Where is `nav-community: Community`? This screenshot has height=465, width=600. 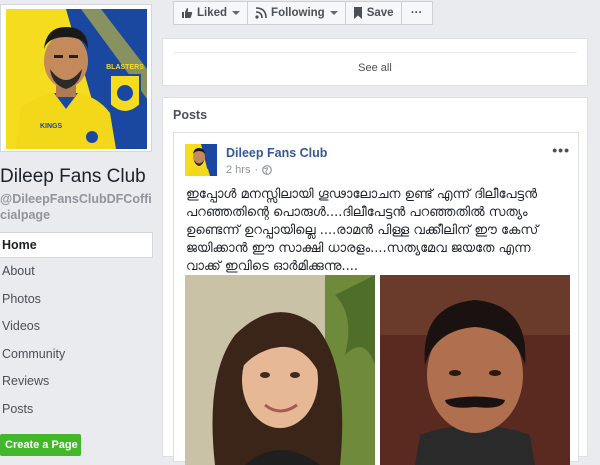 nav-community: Community is located at coordinates (76, 355).